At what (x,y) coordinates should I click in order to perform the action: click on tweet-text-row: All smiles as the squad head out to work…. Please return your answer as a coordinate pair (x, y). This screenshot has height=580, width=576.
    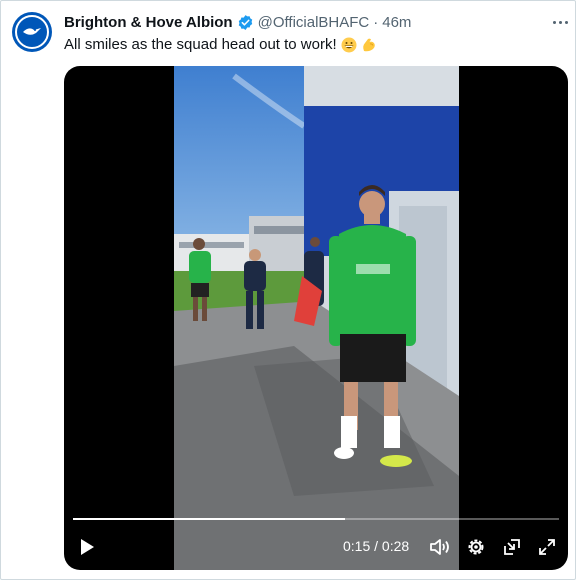
    Looking at the image, I should click on (220, 45).